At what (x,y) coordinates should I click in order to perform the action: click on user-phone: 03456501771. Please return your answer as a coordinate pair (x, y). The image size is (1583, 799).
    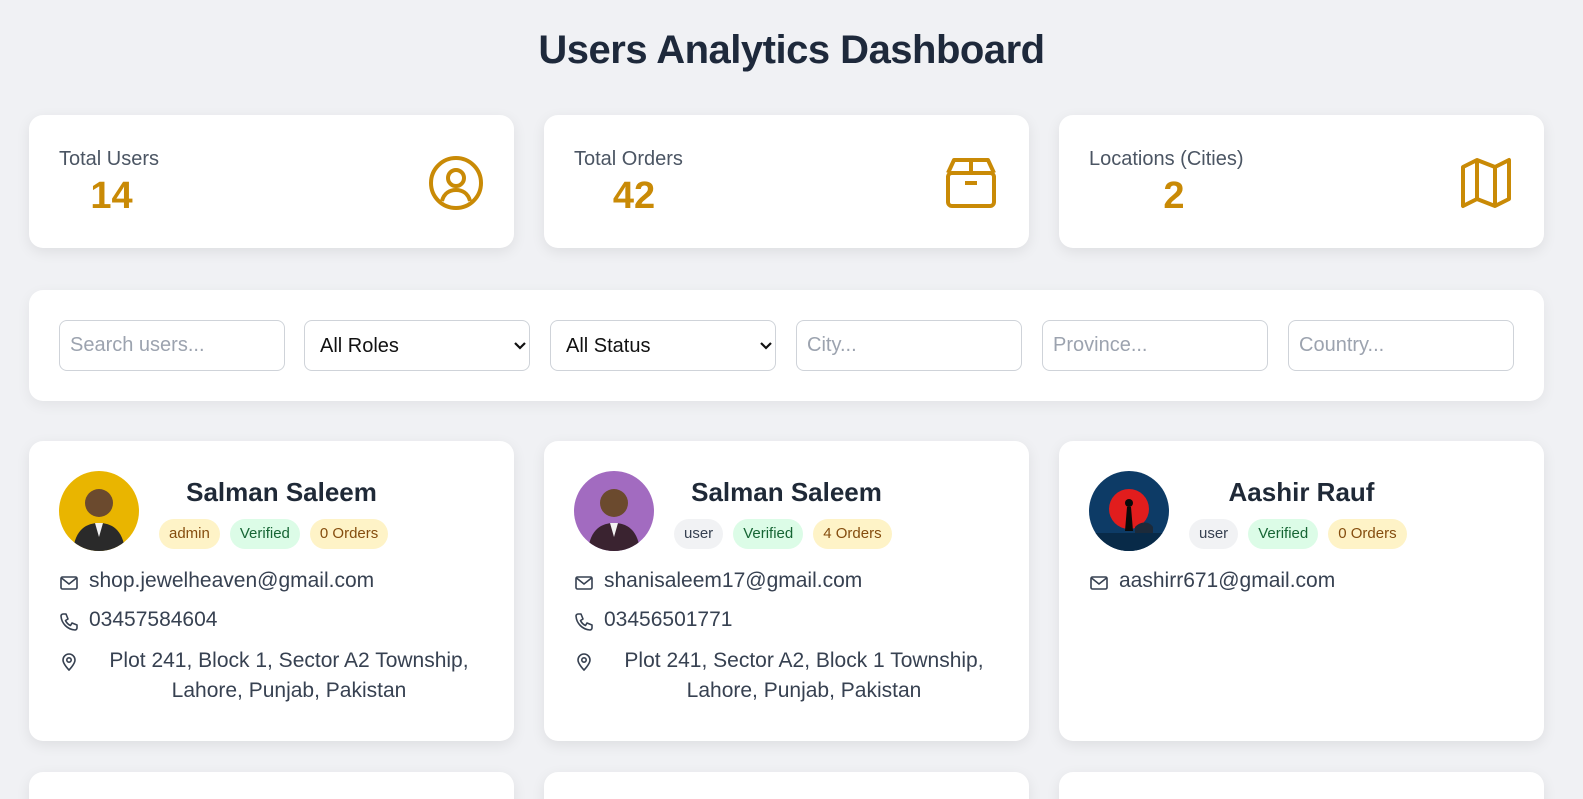
    Looking at the image, I should click on (668, 619).